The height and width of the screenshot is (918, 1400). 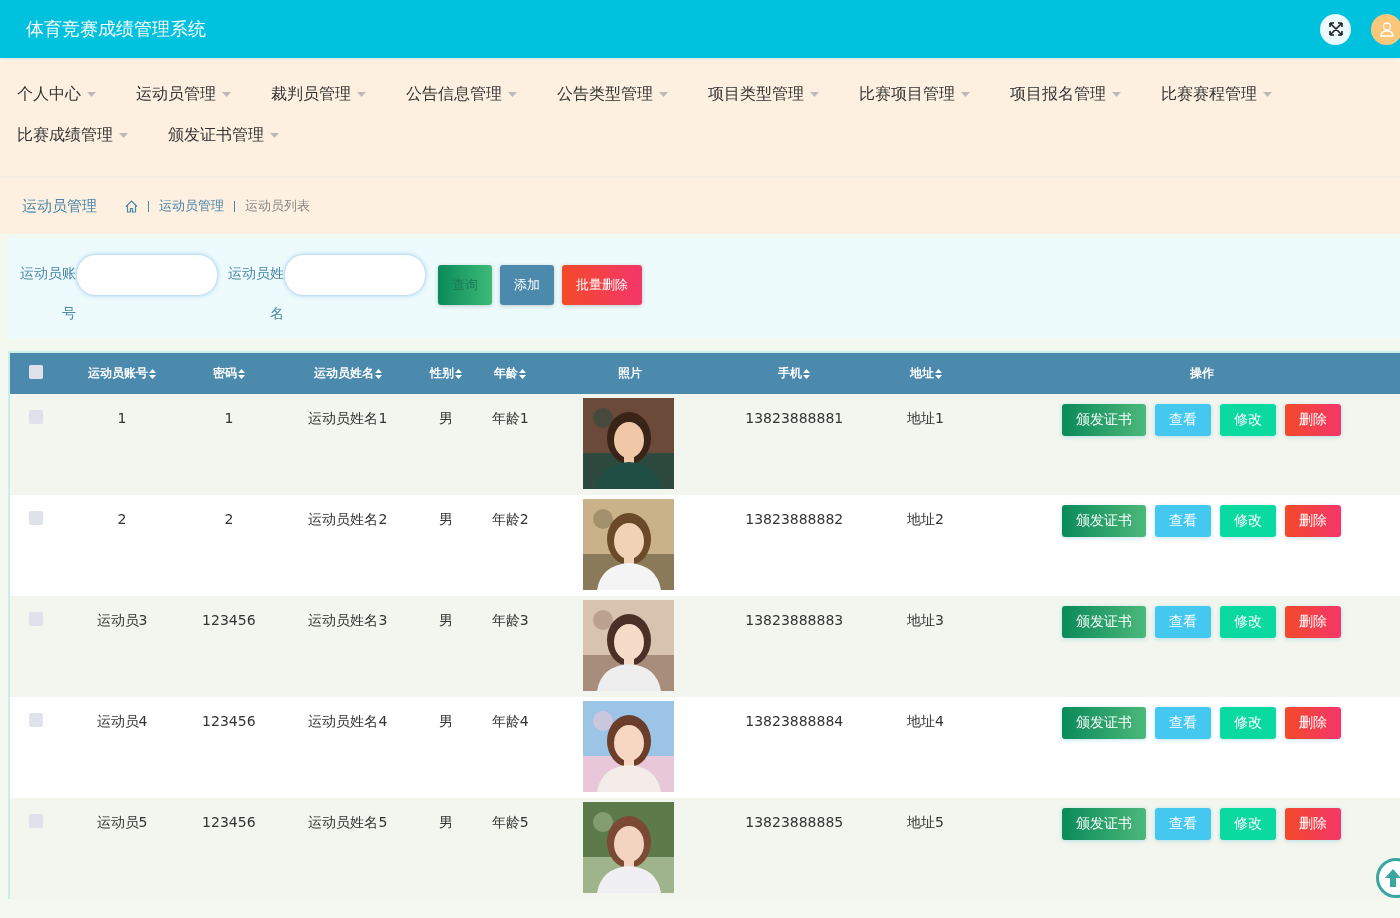 I want to click on menu-item: 个人中心, so click(x=56, y=94).